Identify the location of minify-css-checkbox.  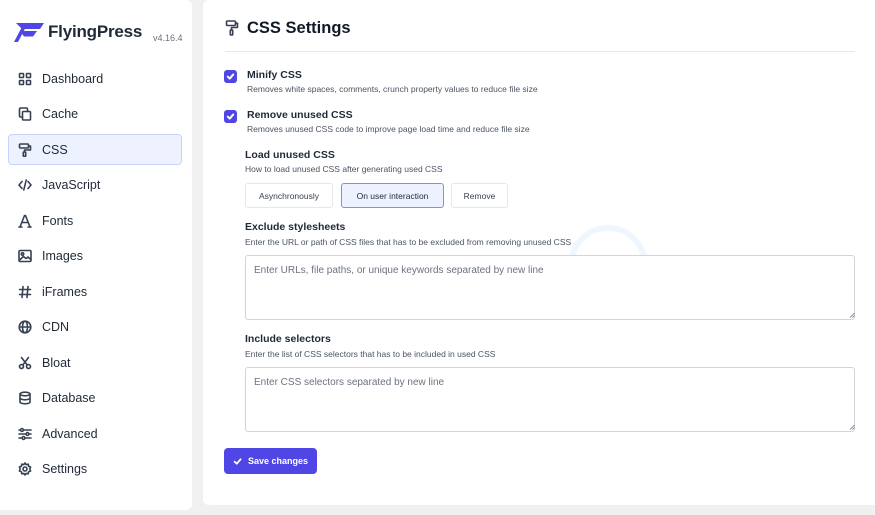
(230, 76).